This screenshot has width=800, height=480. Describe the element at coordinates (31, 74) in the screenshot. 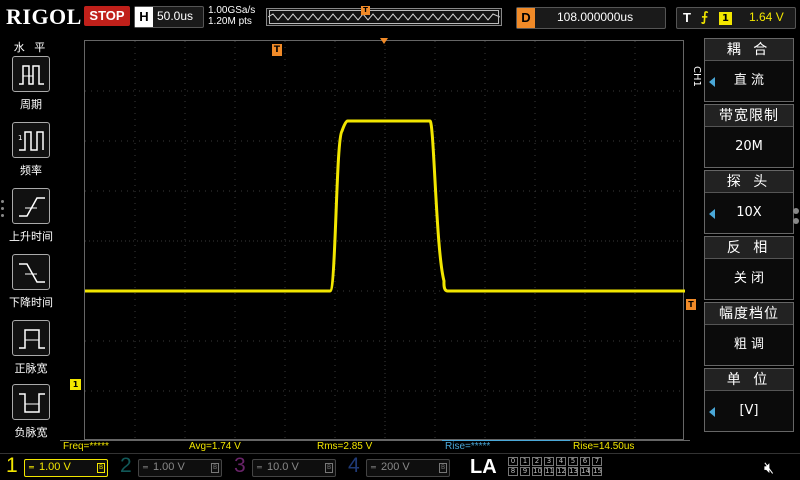

I see `period-icon` at that location.